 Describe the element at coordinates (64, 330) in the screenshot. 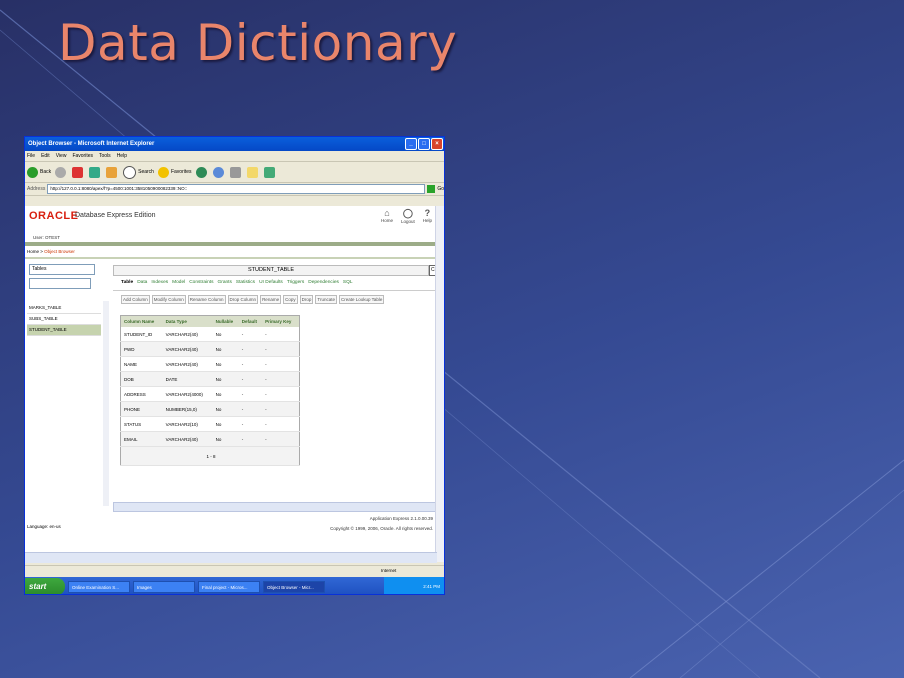

I see `list-item: STUDENT_TABLE` at that location.